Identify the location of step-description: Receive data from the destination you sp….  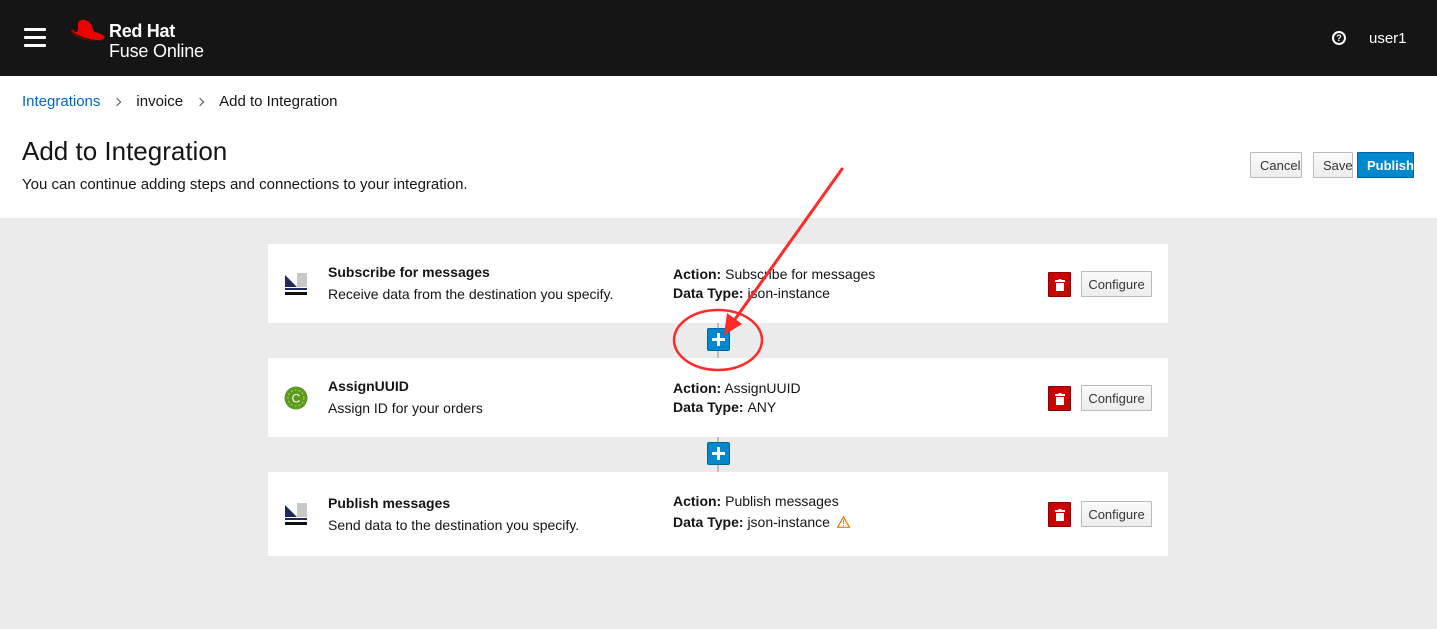
(471, 294).